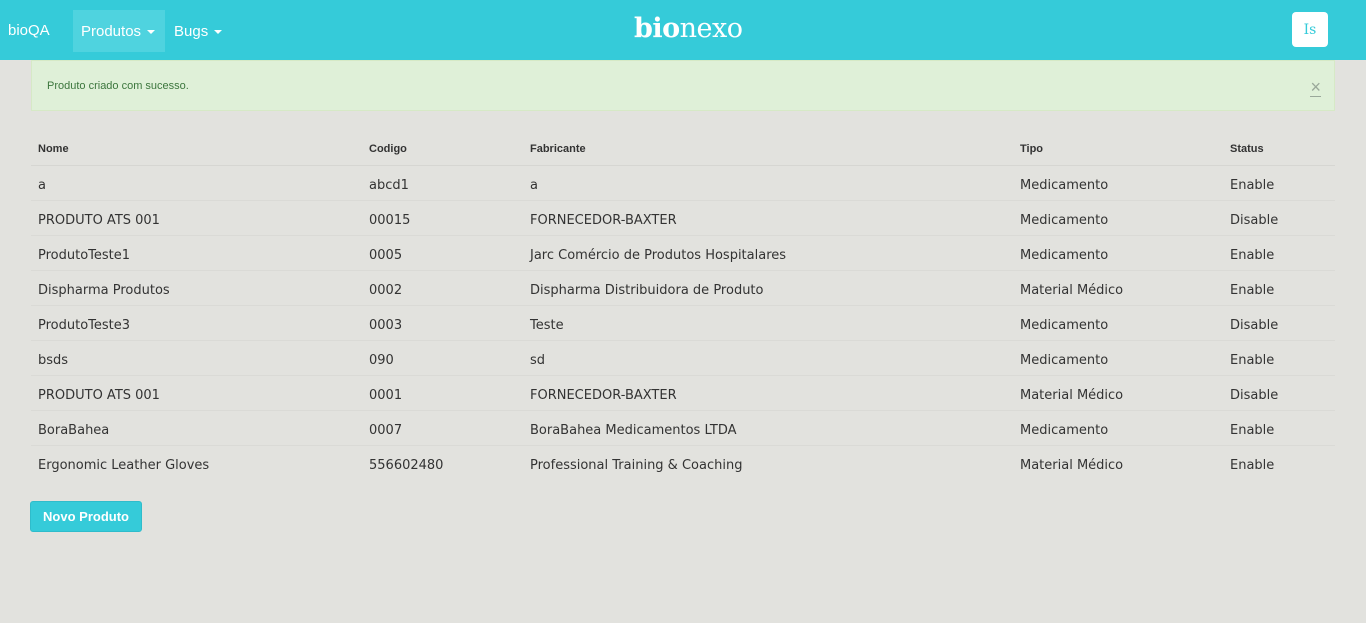 The height and width of the screenshot is (623, 1366). What do you see at coordinates (388, 149) in the screenshot?
I see `header-codigo: Codigo` at bounding box center [388, 149].